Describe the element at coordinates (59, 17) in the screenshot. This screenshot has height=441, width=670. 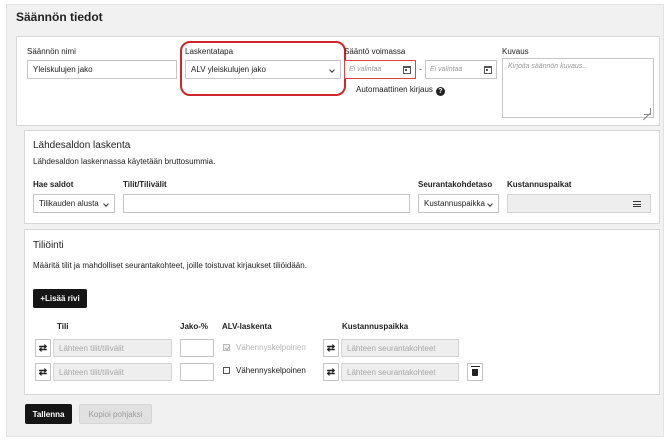
I see `page-title: Säännön tiedot` at that location.